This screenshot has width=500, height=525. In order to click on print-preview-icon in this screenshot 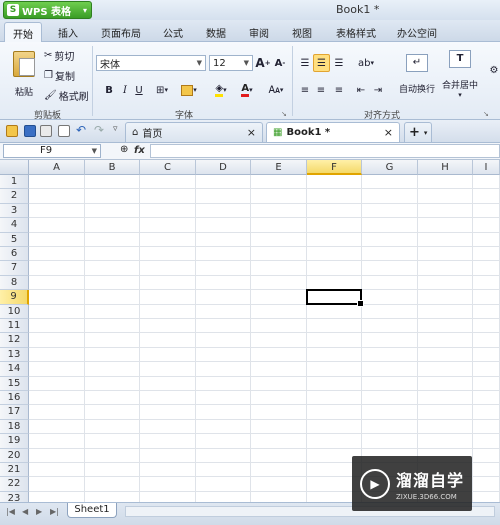, I will do `click(64, 131)`.